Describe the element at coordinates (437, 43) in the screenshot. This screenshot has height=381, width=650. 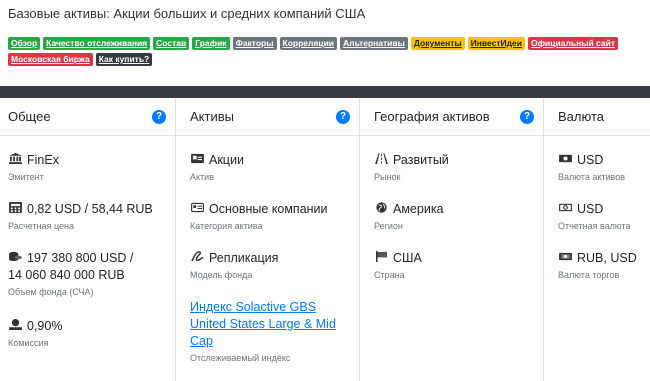
I see `tag-documents: Документы` at that location.